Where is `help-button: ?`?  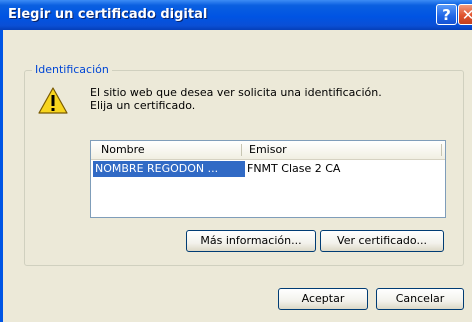 help-button: ? is located at coordinates (446, 14).